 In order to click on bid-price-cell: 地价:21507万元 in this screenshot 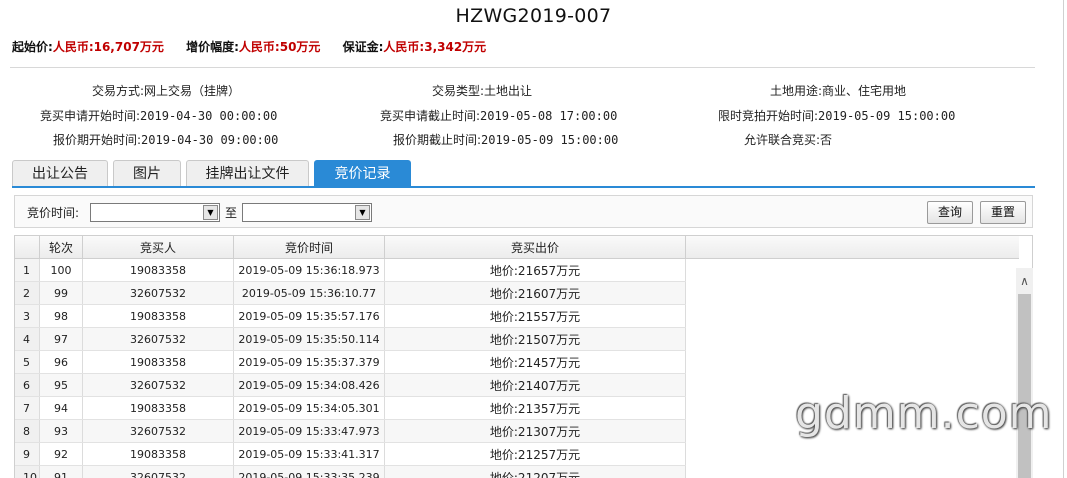, I will do `click(535, 339)`.